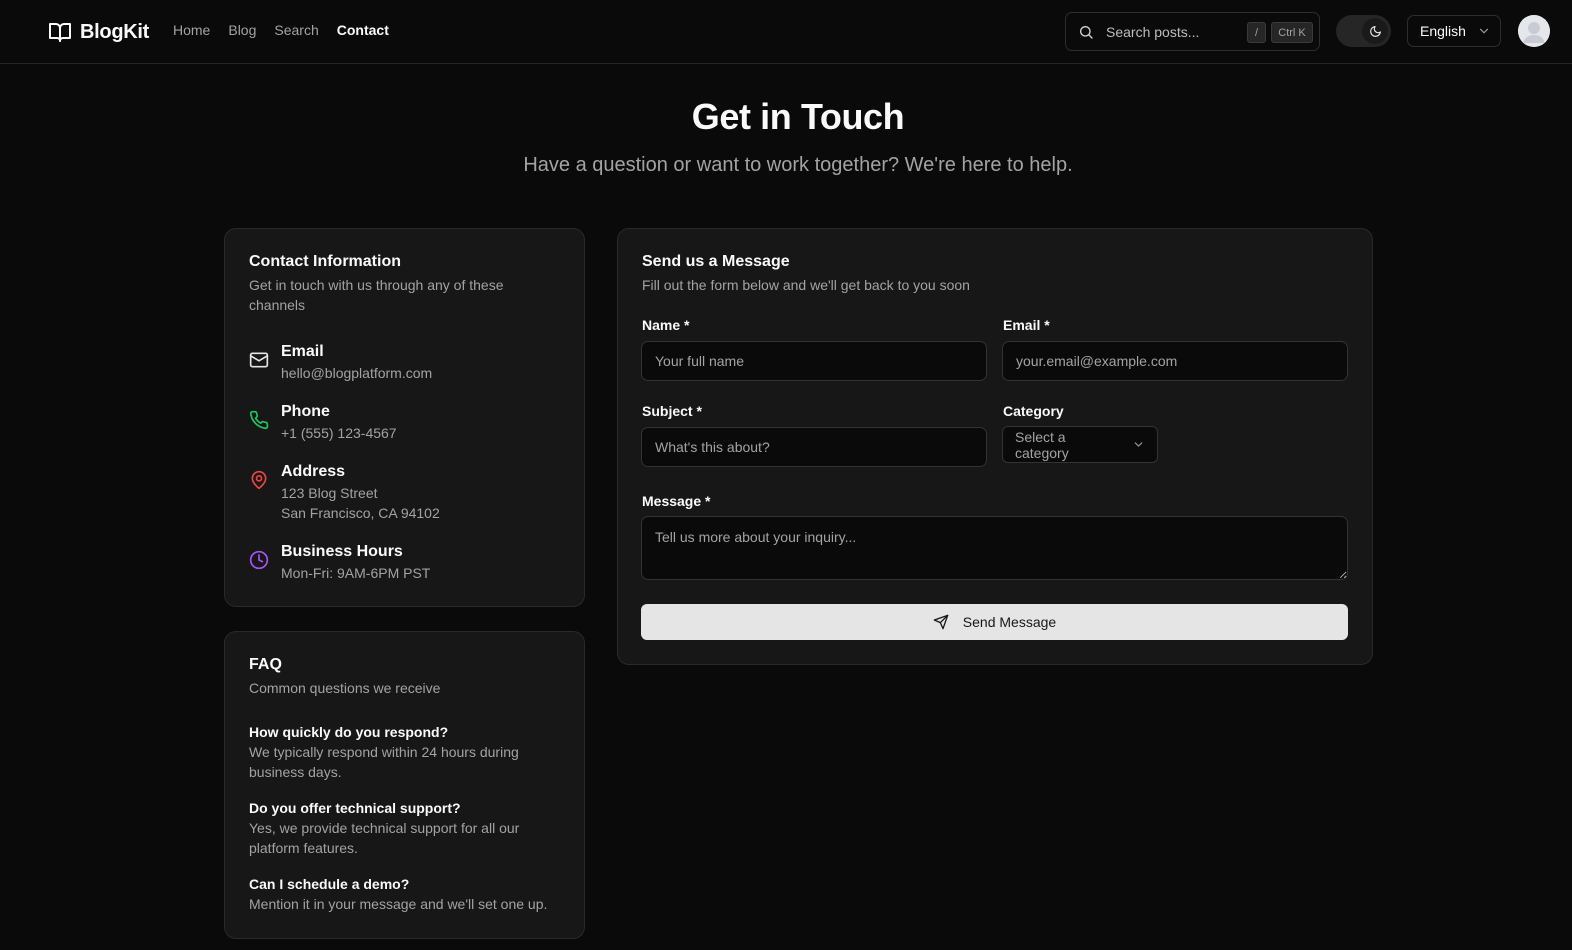  What do you see at coordinates (1042, 444) in the screenshot?
I see `category-selected-value: Select a category` at bounding box center [1042, 444].